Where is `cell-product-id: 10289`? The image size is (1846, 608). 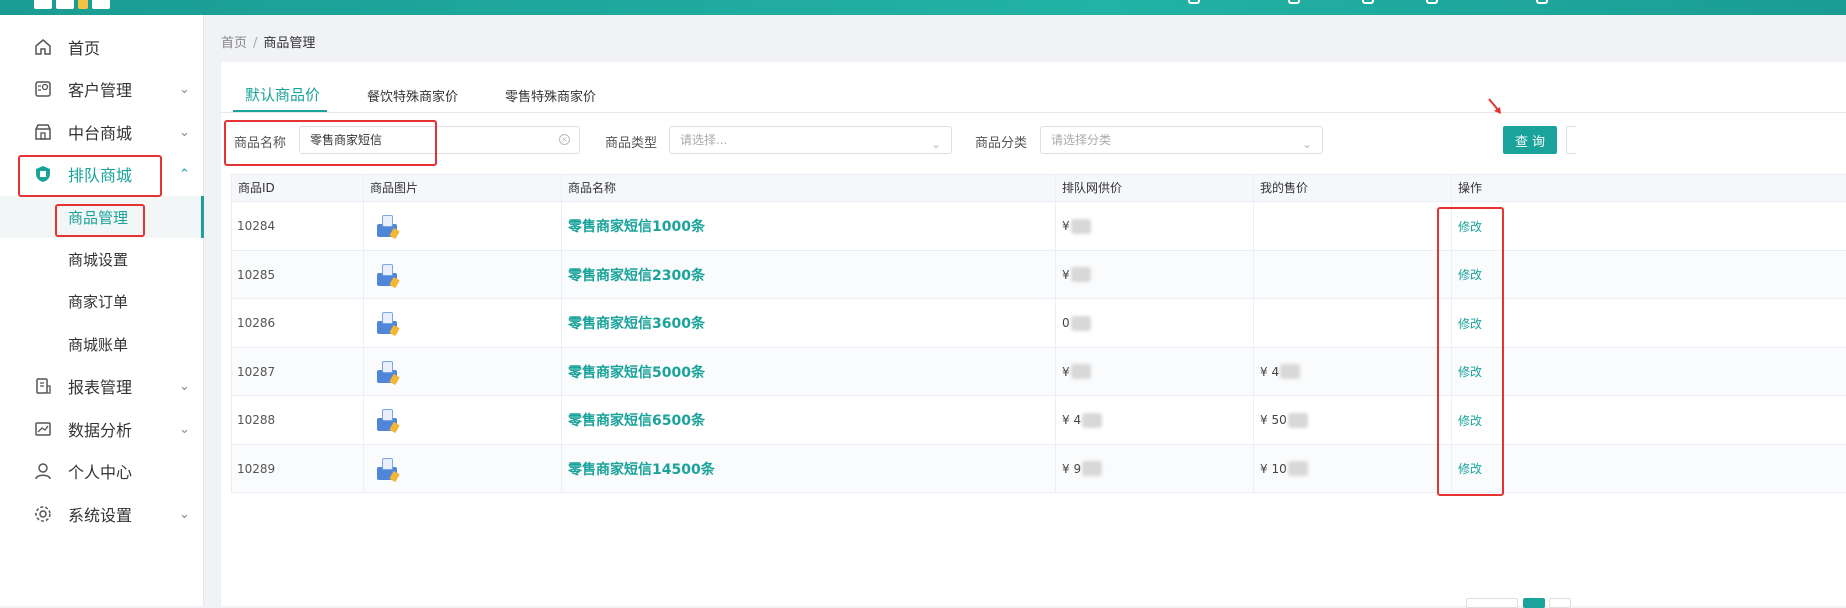 cell-product-id: 10289 is located at coordinates (298, 468).